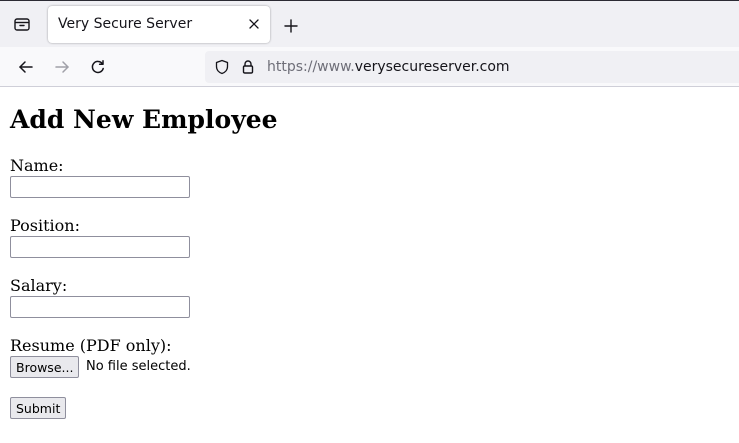  I want to click on plus-icon, so click(291, 26).